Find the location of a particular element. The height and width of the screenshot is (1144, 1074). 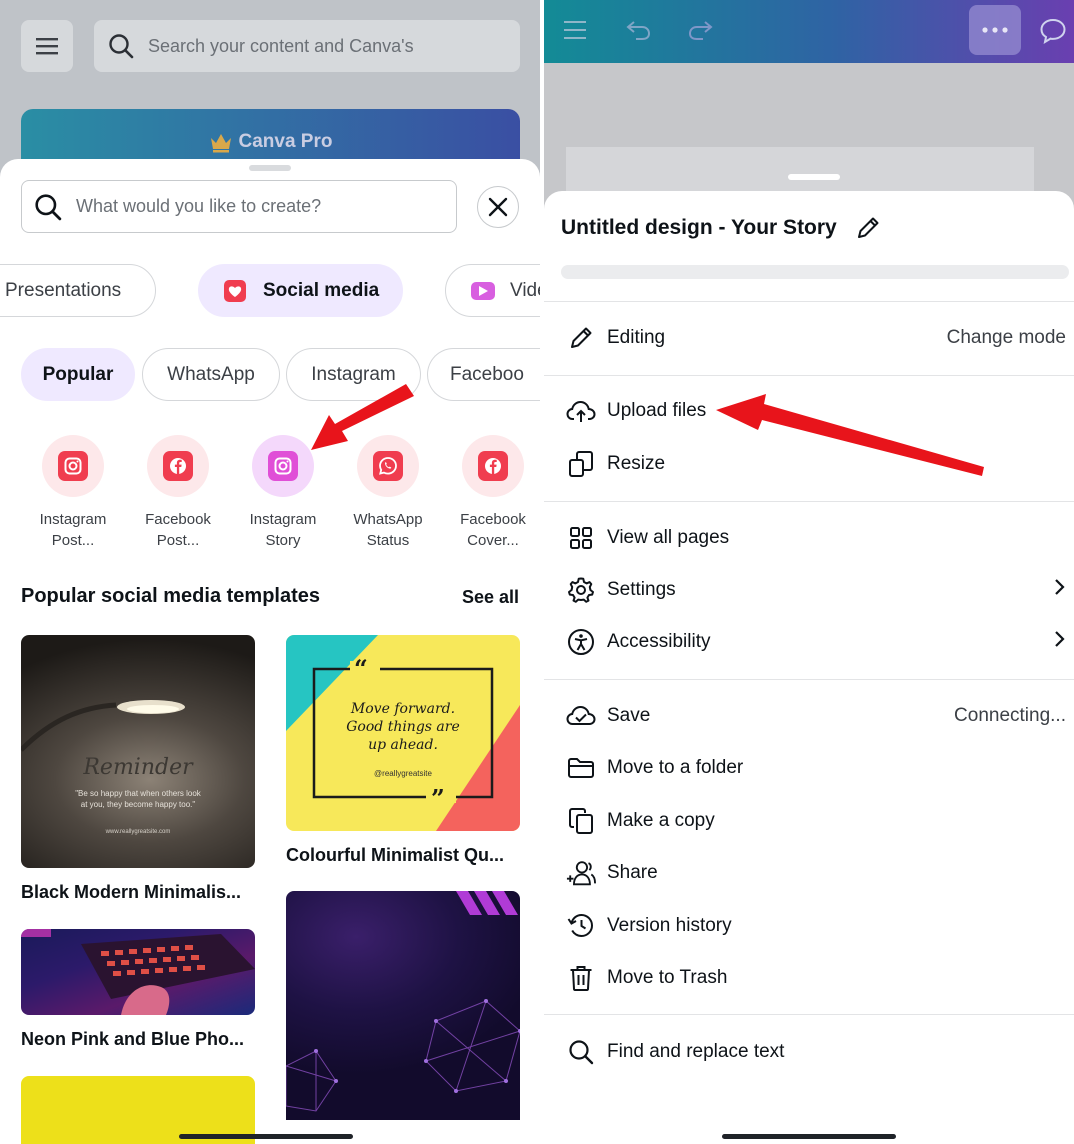

menu-item-find-replace: Find and replace text is located at coordinates (816, 1052).